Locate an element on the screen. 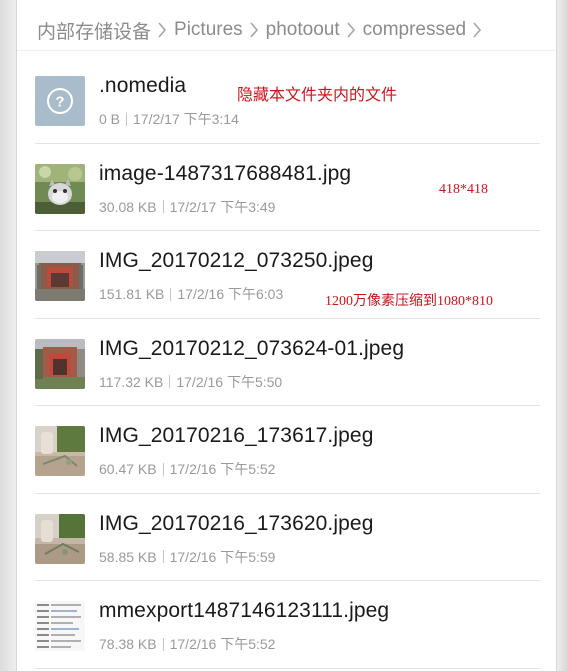  row-divider is located at coordinates (287, 668).